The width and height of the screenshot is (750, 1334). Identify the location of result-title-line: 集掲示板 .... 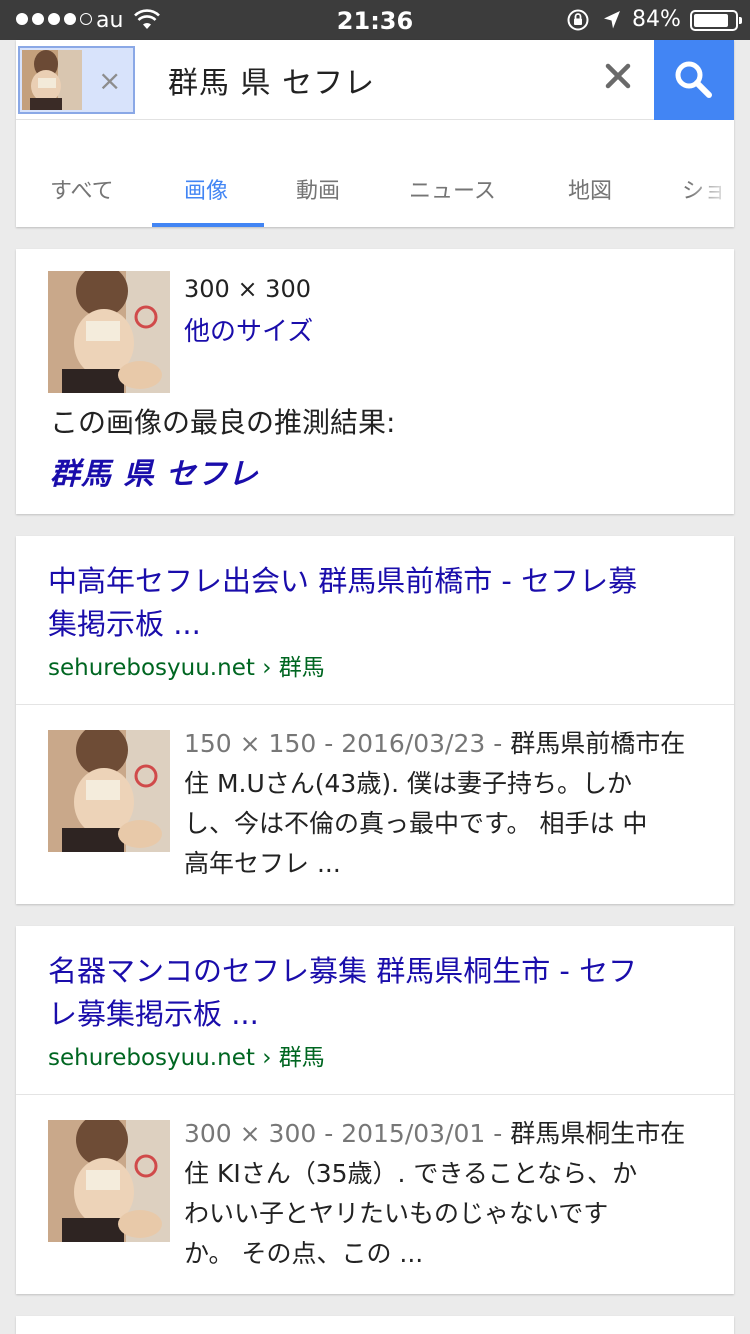
(124, 624).